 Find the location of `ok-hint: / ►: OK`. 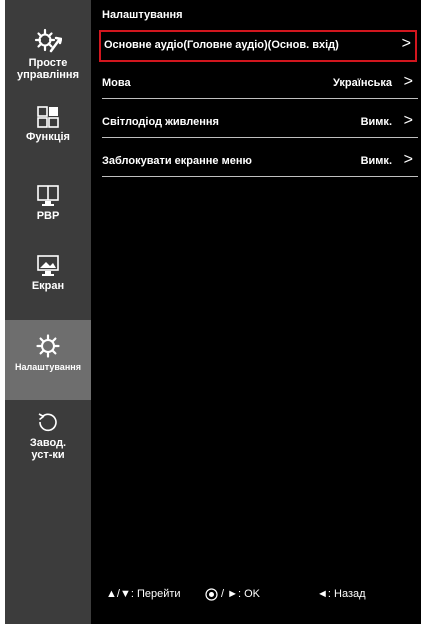

ok-hint: / ►: OK is located at coordinates (241, 594).